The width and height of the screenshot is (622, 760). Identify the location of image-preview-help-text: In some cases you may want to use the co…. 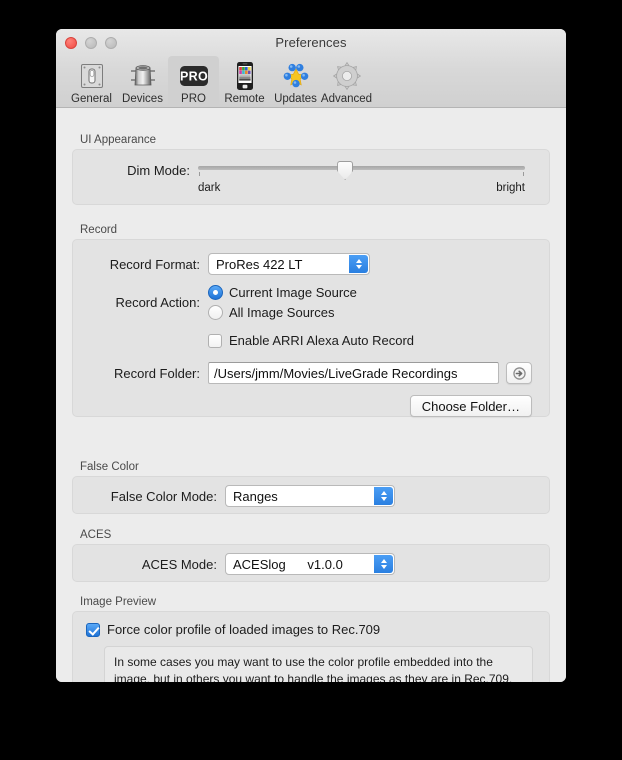
(318, 664).